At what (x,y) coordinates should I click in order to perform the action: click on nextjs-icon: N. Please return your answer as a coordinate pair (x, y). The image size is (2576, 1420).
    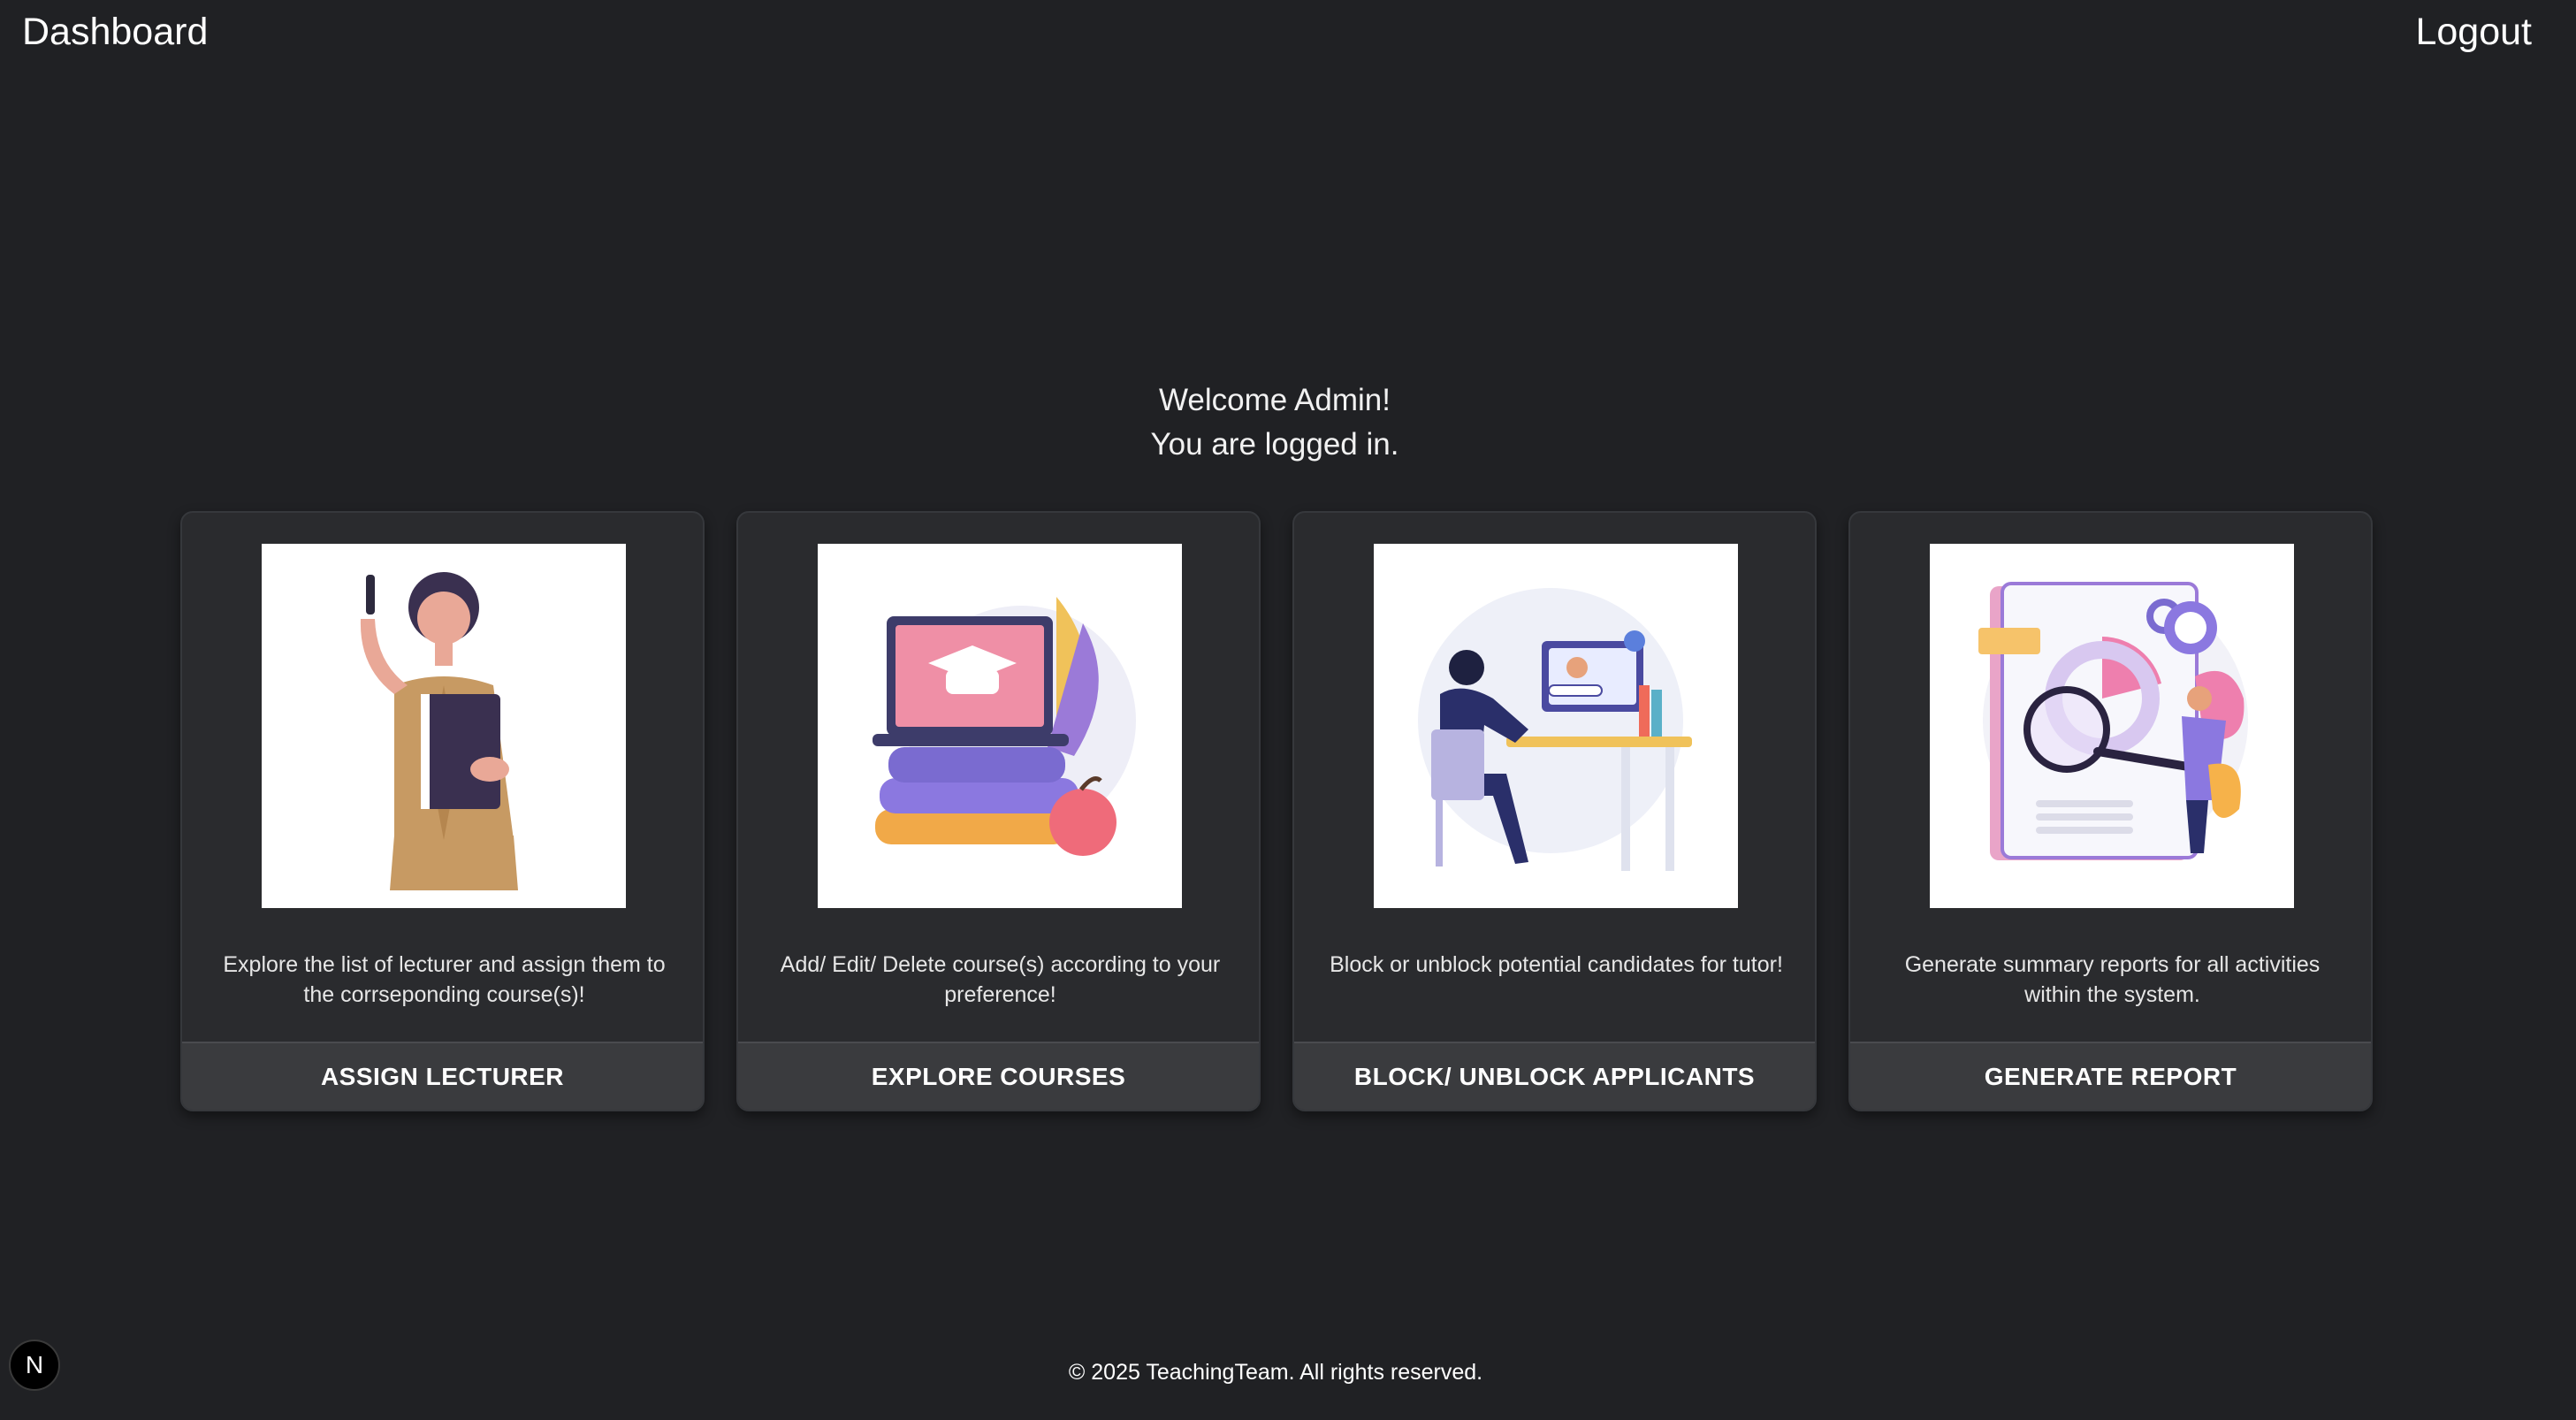
    Looking at the image, I should click on (34, 1365).